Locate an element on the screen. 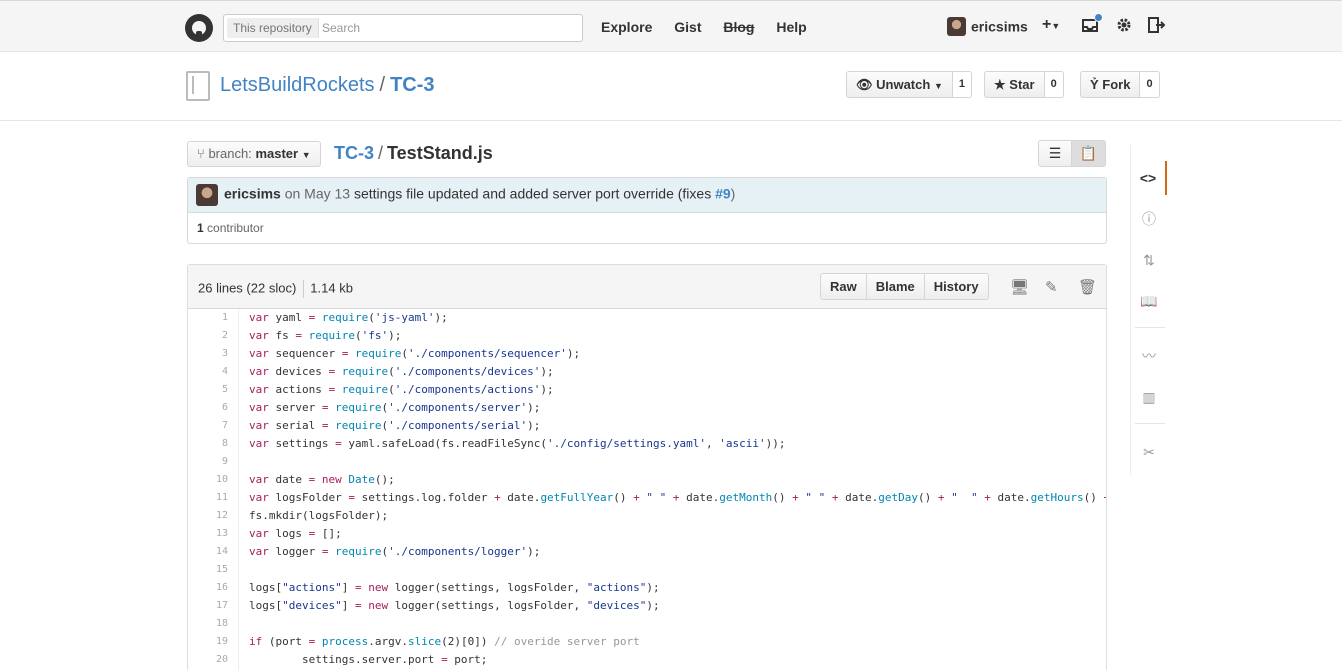  branch-name: master is located at coordinates (277, 153).